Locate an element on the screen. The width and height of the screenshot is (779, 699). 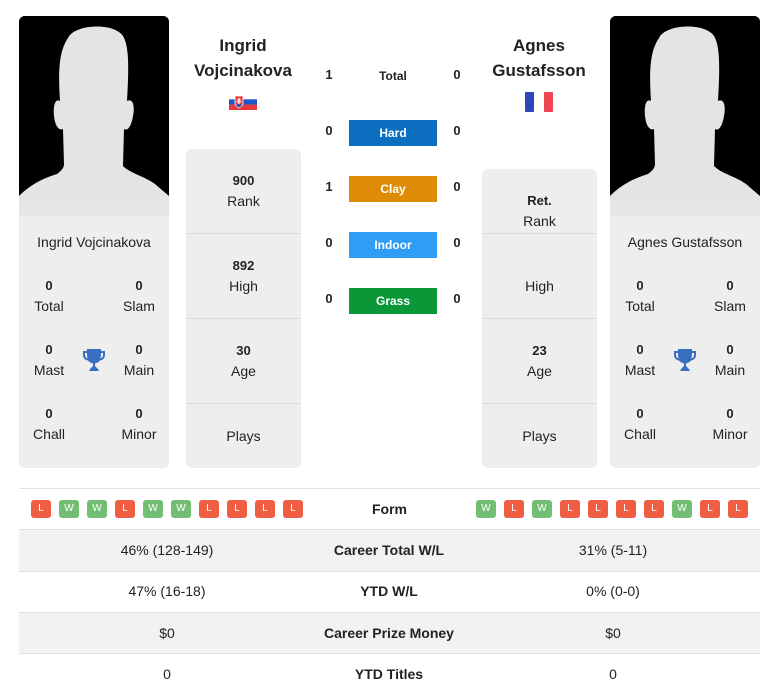
h2h-indoor-p2: 0 is located at coordinates (457, 242).